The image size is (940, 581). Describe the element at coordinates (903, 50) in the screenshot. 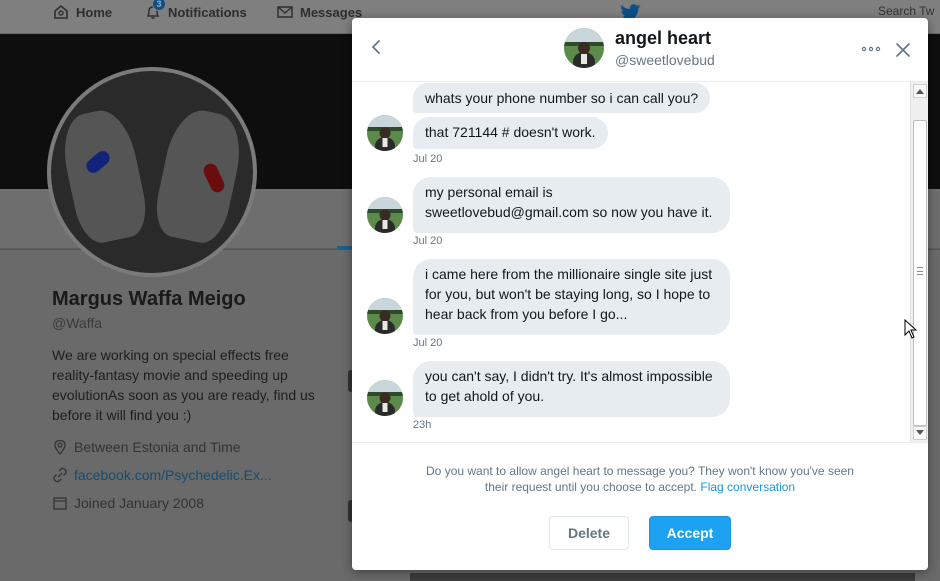

I see `close-icon` at that location.